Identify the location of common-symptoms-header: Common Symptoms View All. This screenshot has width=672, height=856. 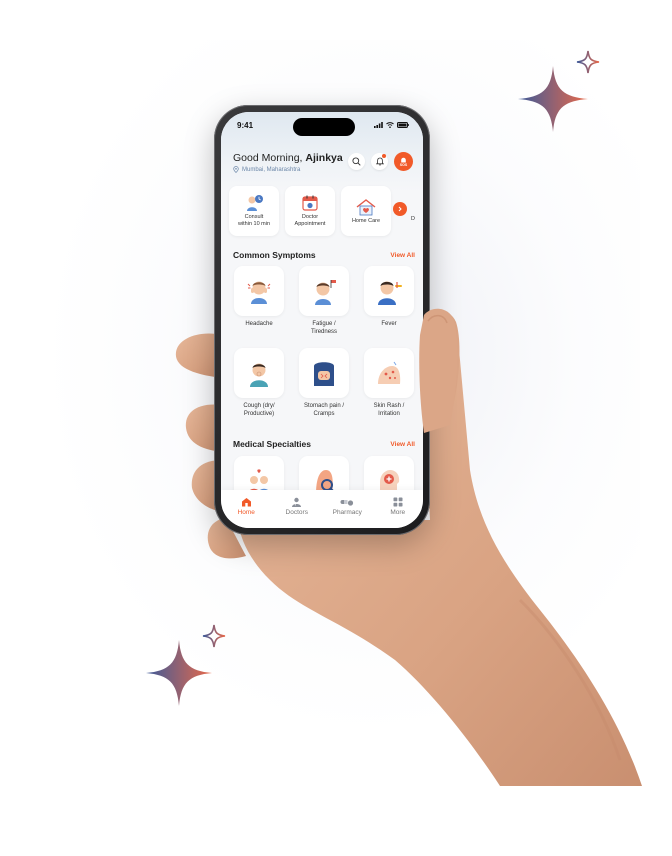
(324, 255).